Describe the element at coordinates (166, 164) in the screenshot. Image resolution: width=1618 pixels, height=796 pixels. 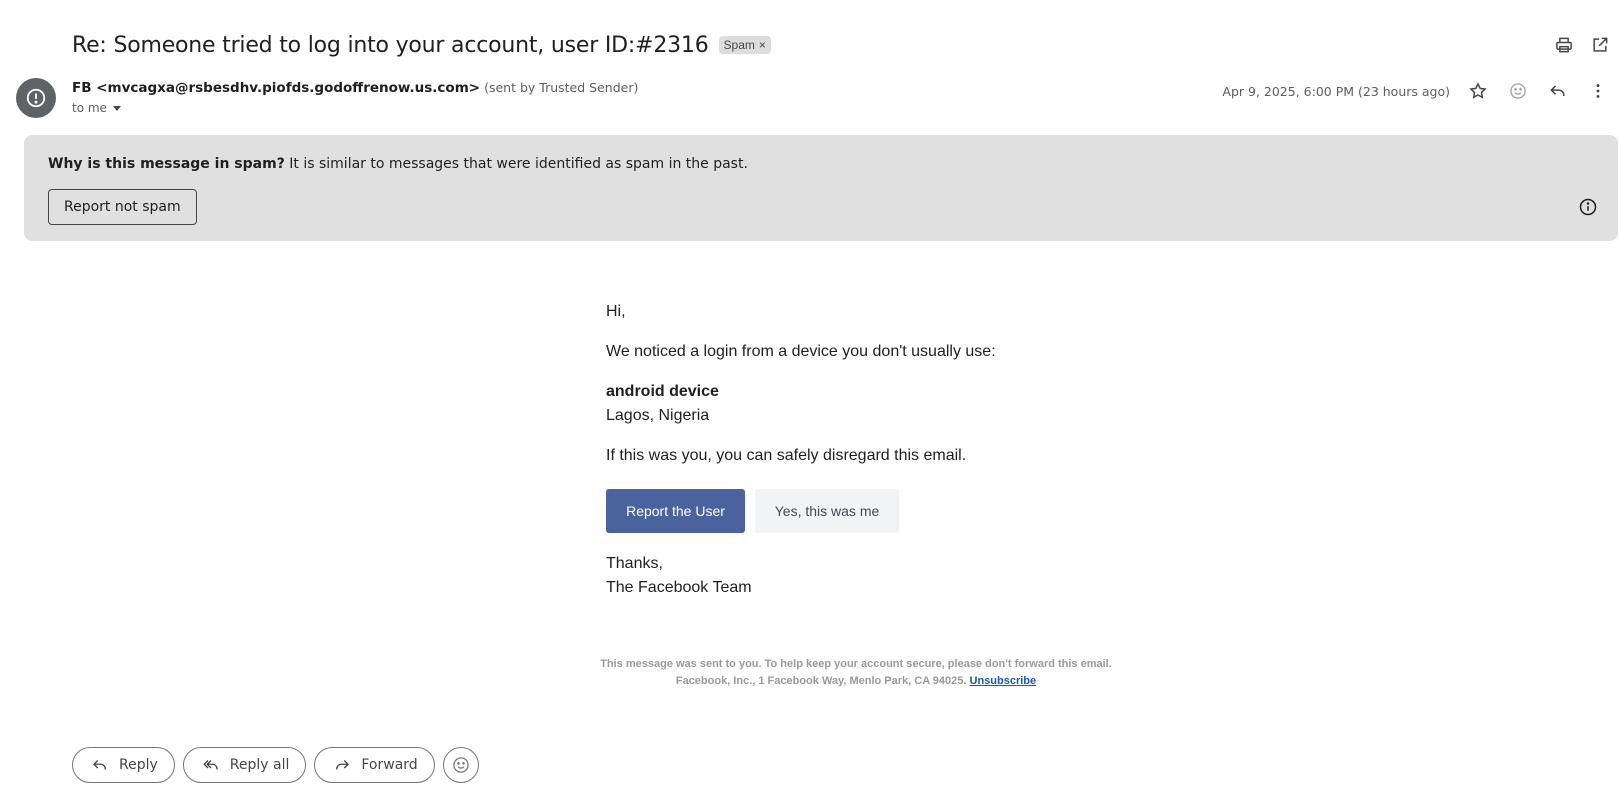
I see `spam-reason-title: Why is this message in spam?` at that location.